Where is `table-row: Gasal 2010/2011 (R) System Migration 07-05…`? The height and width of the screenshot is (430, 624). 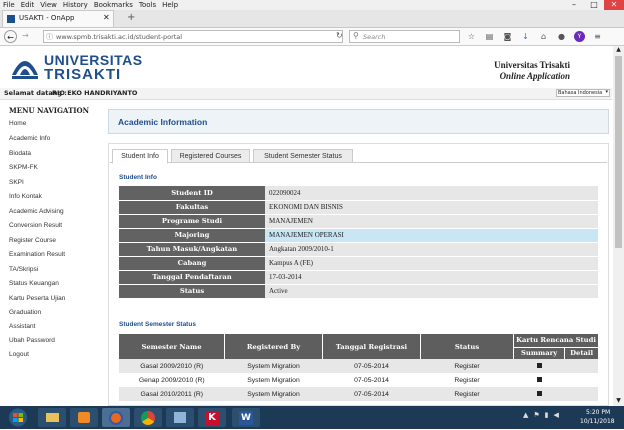
table-row: Gasal 2010/2011 (R) System Migration 07-05… is located at coordinates (358, 394).